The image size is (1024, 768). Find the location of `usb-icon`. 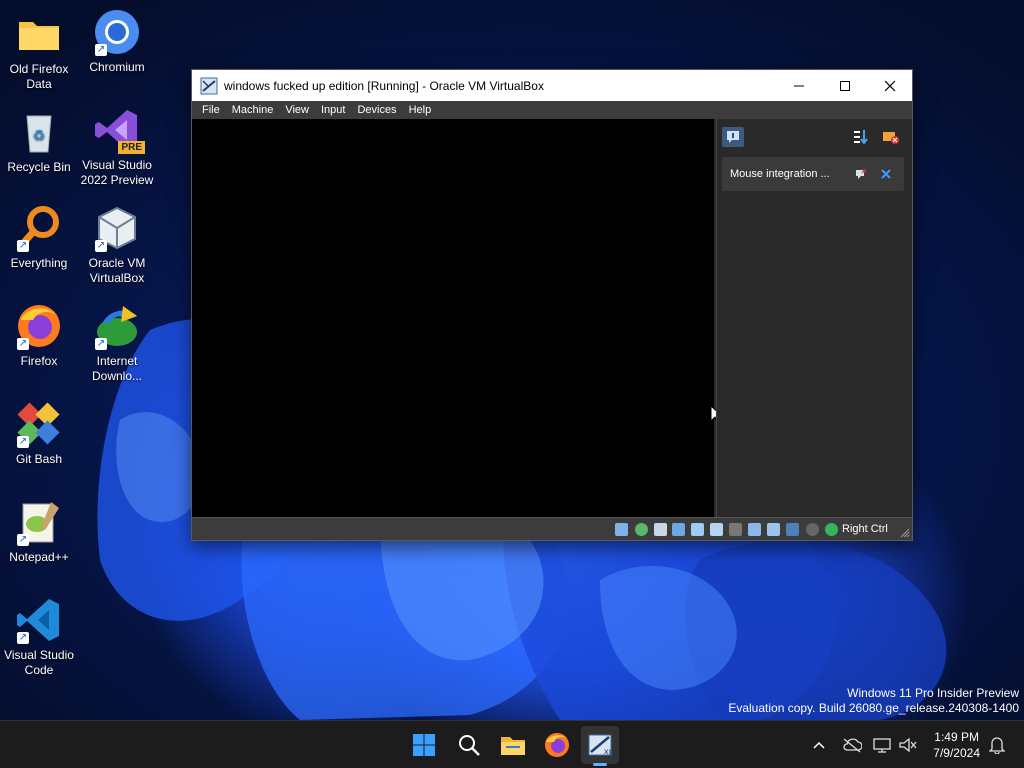

usb-icon is located at coordinates (716, 529).